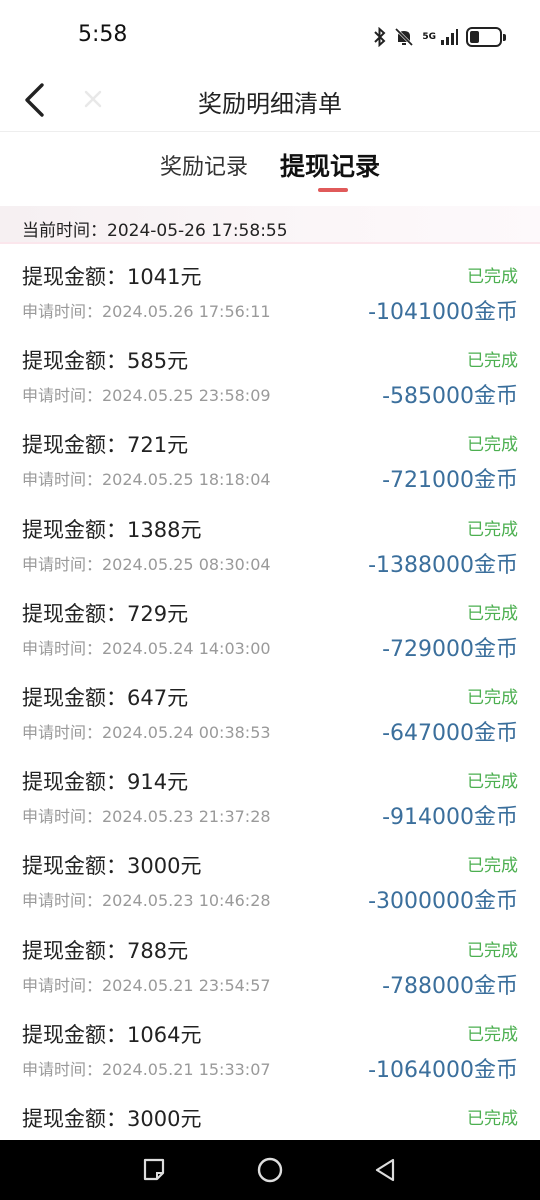  Describe the element at coordinates (146, 1069) in the screenshot. I see `request-time: 申请时间：2024.05.21 15:33:07` at that location.